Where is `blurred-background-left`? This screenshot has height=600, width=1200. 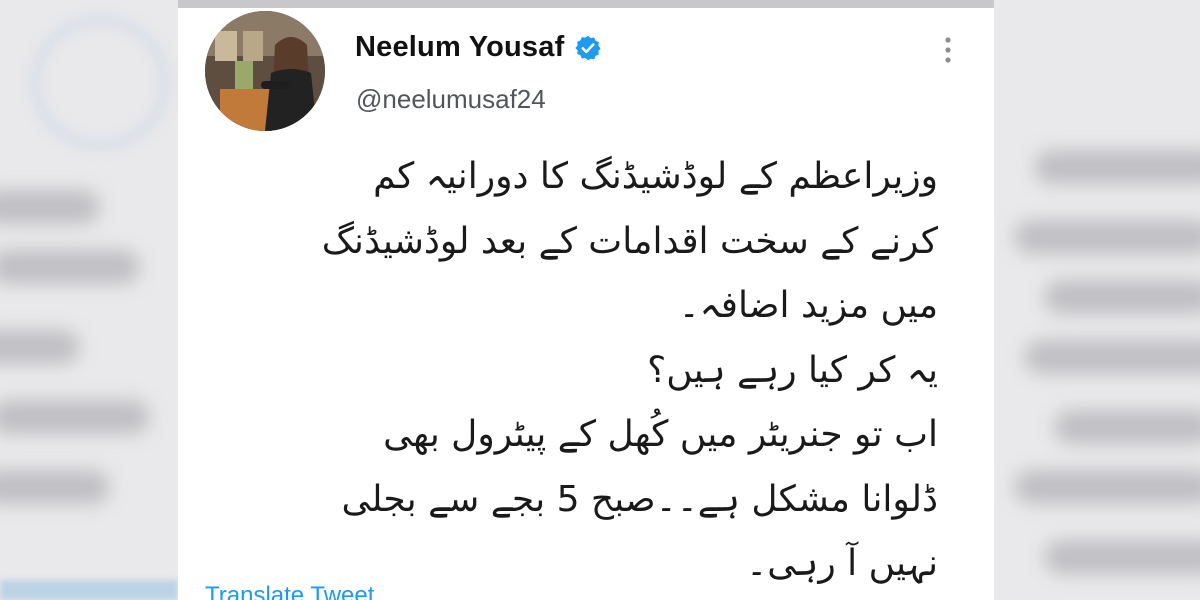
blurred-background-left is located at coordinates (89, 300).